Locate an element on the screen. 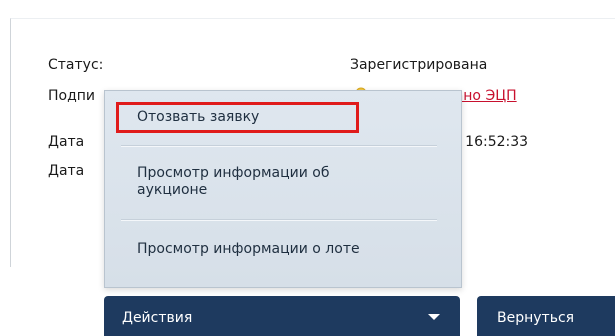 The image size is (615, 336). highlight-frame is located at coordinates (237, 117).